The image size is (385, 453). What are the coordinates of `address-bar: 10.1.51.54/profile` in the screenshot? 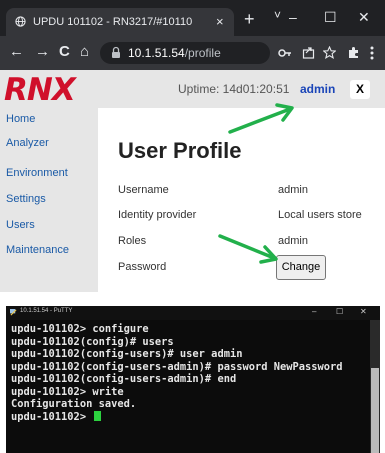 It's located at (185, 53).